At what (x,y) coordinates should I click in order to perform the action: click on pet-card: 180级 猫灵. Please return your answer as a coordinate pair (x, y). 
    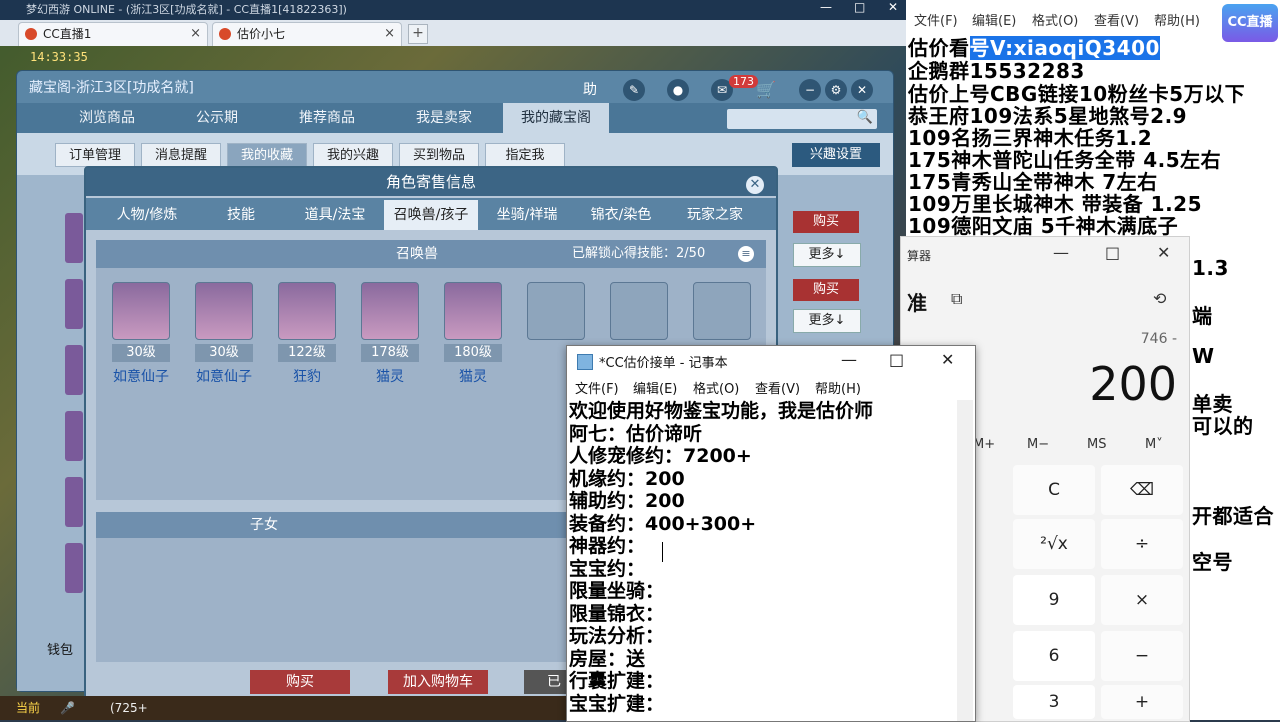
    Looking at the image, I should click on (473, 334).